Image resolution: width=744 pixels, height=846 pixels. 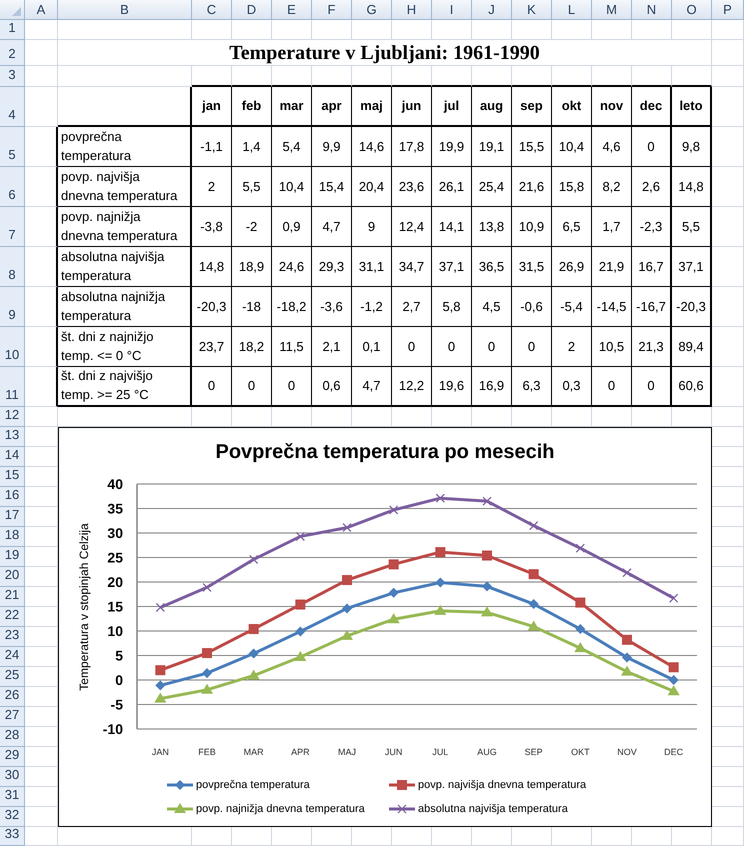 What do you see at coordinates (412, 267) in the screenshot?
I see `table-cell: 34,7` at bounding box center [412, 267].